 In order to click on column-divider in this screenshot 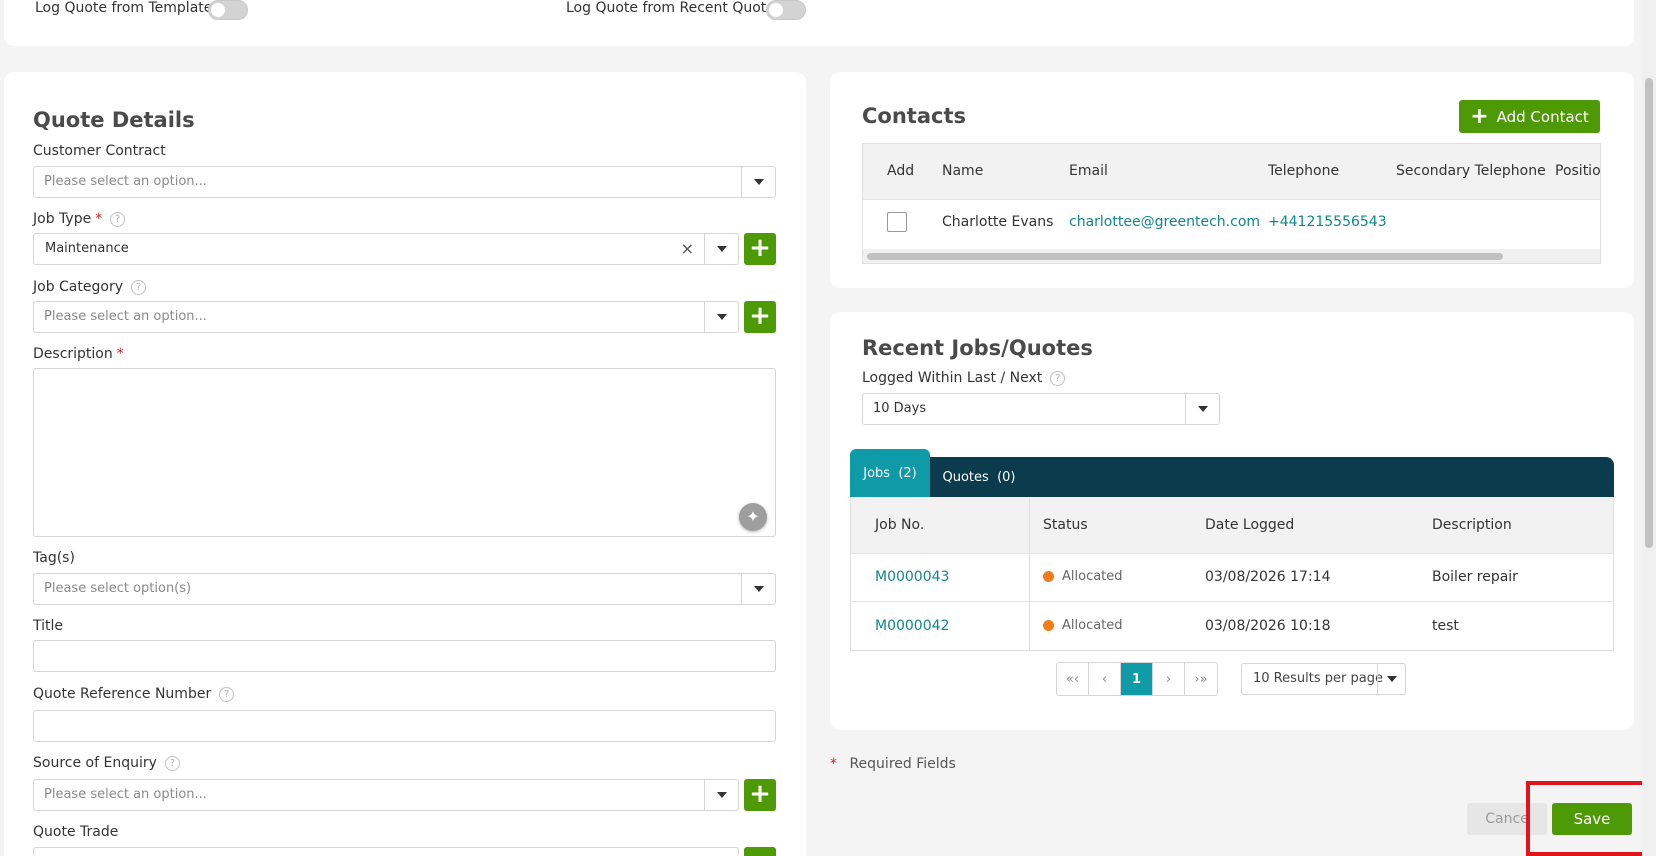, I will do `click(1029, 574)`.